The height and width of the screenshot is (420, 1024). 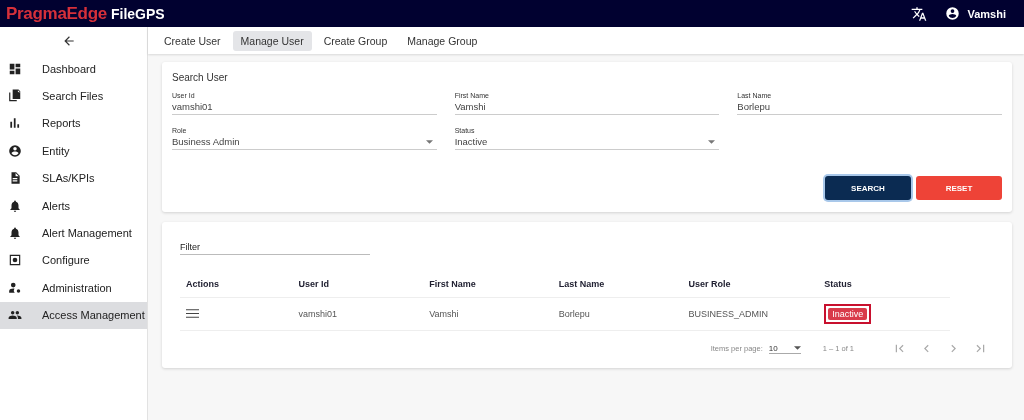 I want to click on table-cell: vamshi01, so click(x=358, y=314).